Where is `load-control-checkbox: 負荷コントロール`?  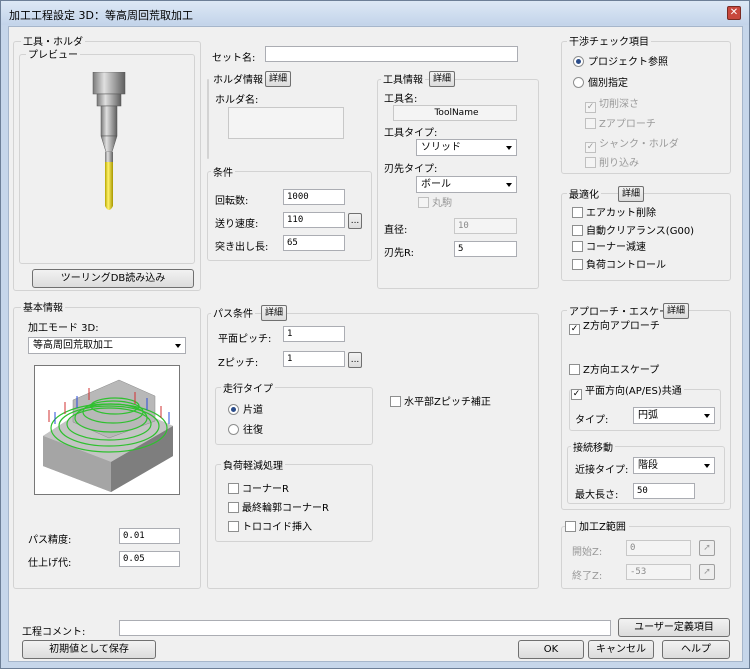 load-control-checkbox: 負荷コントロール is located at coordinates (619, 265).